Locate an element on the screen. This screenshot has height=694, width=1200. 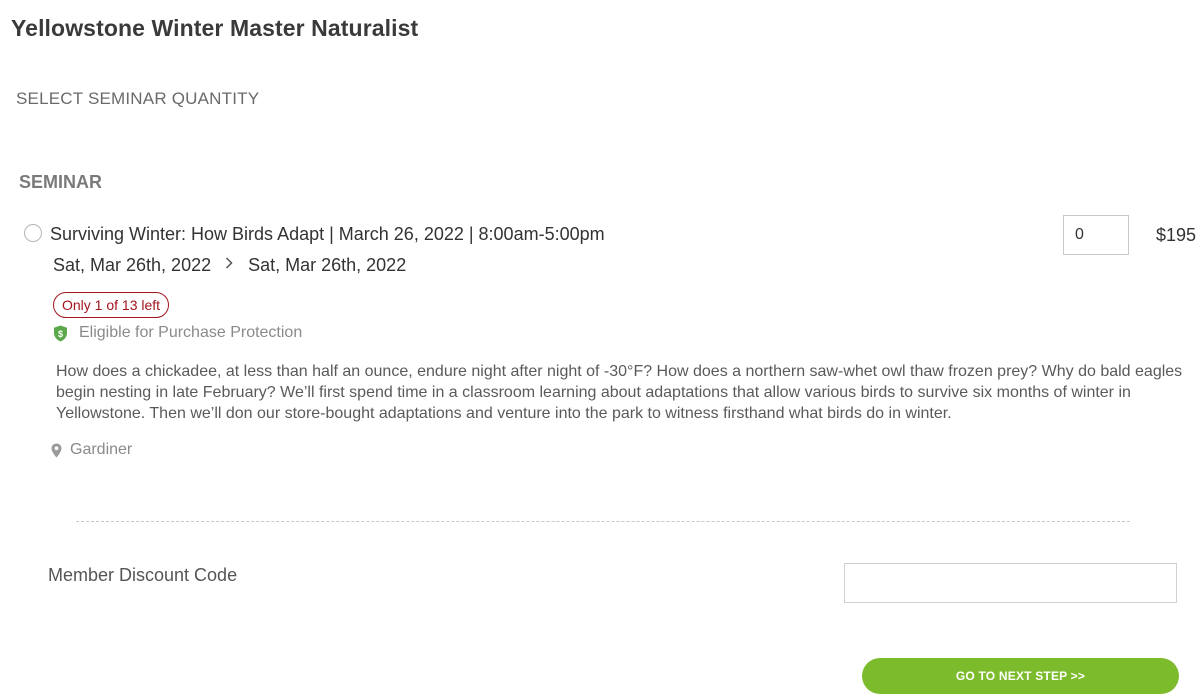
location-text: Gardiner is located at coordinates (101, 449).